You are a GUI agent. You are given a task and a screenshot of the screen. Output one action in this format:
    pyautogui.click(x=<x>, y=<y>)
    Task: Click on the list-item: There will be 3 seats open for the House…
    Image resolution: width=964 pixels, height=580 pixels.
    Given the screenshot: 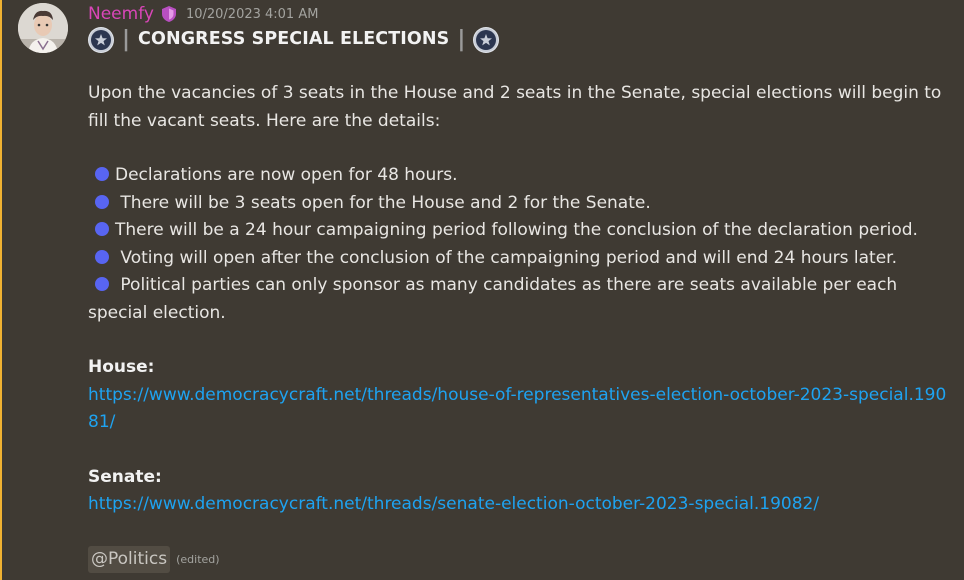 What is the action you would take?
    pyautogui.click(x=518, y=204)
    